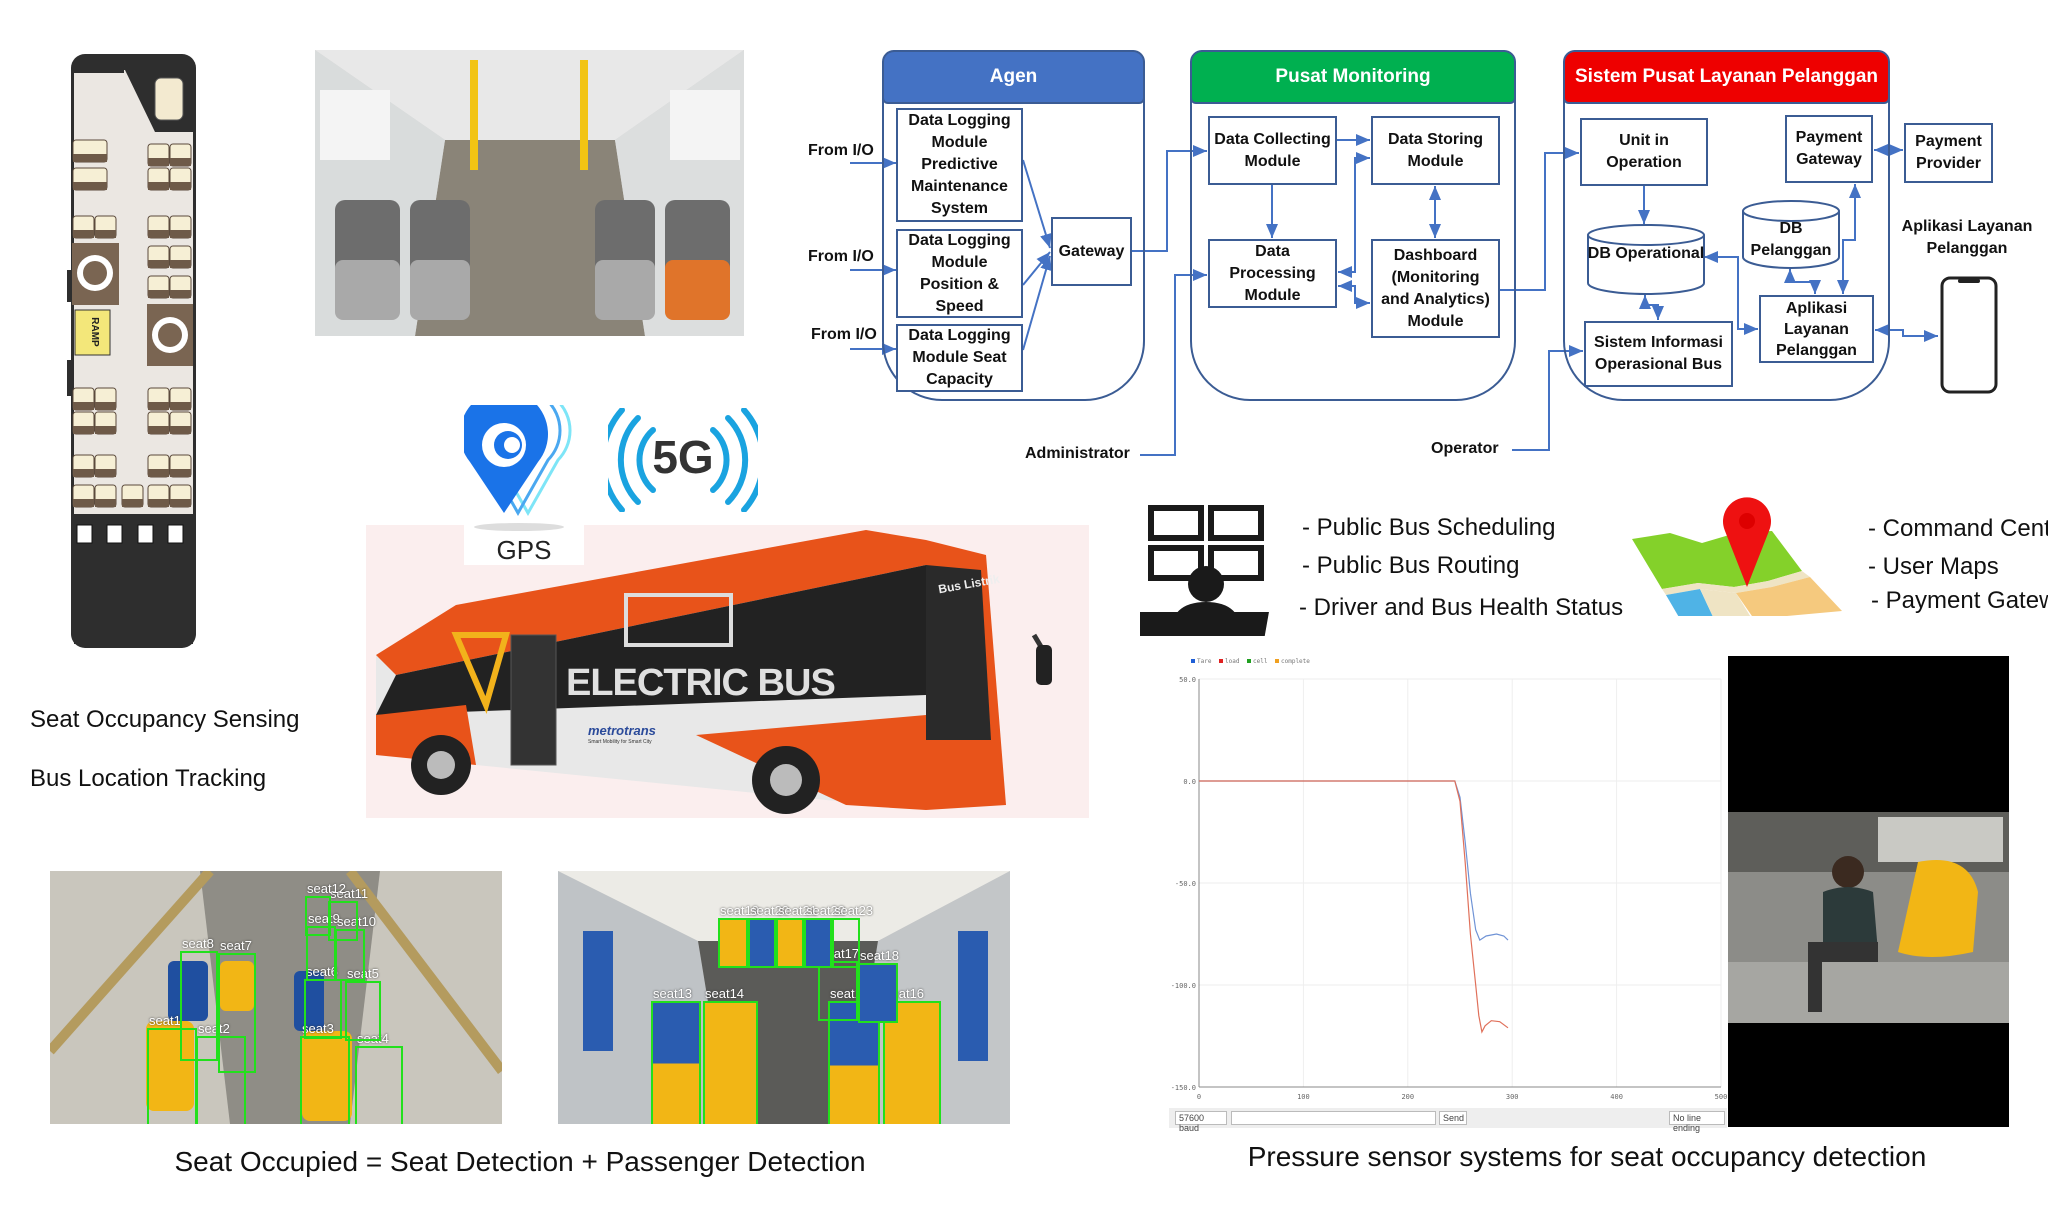  Describe the element at coordinates (1435, 150) in the screenshot. I see `data-storing-module: Data Storing Module` at that location.